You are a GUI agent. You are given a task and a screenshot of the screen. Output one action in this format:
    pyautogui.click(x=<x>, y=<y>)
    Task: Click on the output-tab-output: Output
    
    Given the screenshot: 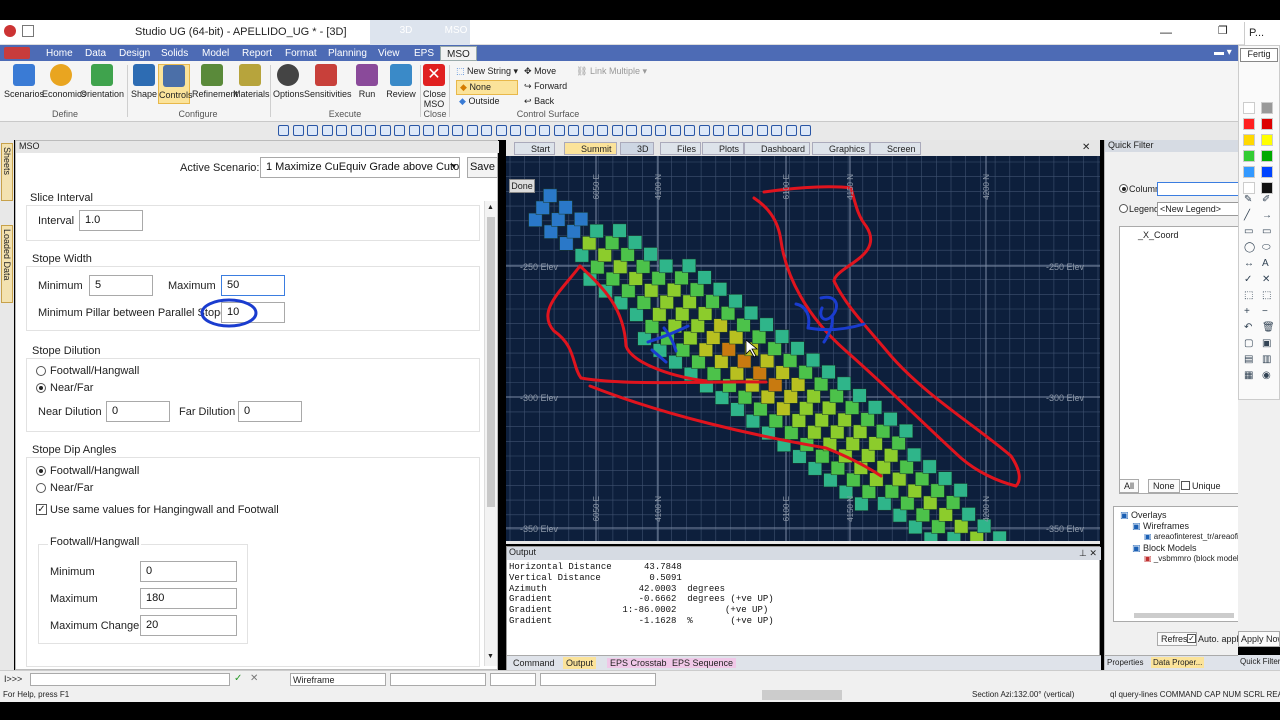 What is the action you would take?
    pyautogui.click(x=580, y=663)
    